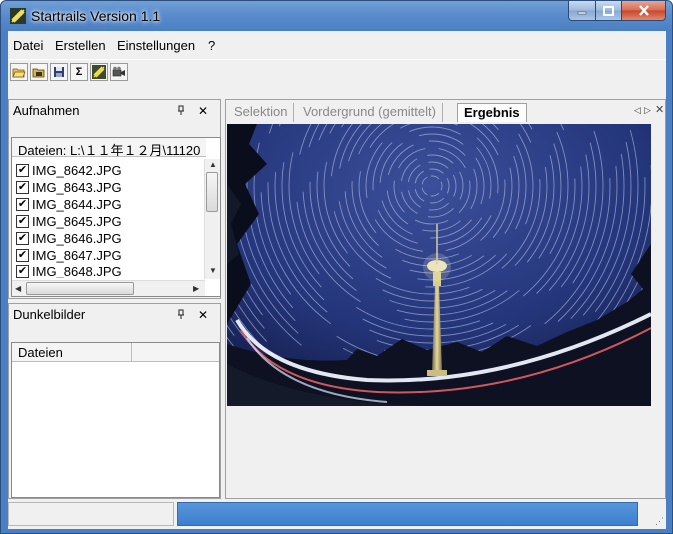 The width and height of the screenshot is (673, 534). I want to click on tab-selektion: Selektion, so click(261, 112).